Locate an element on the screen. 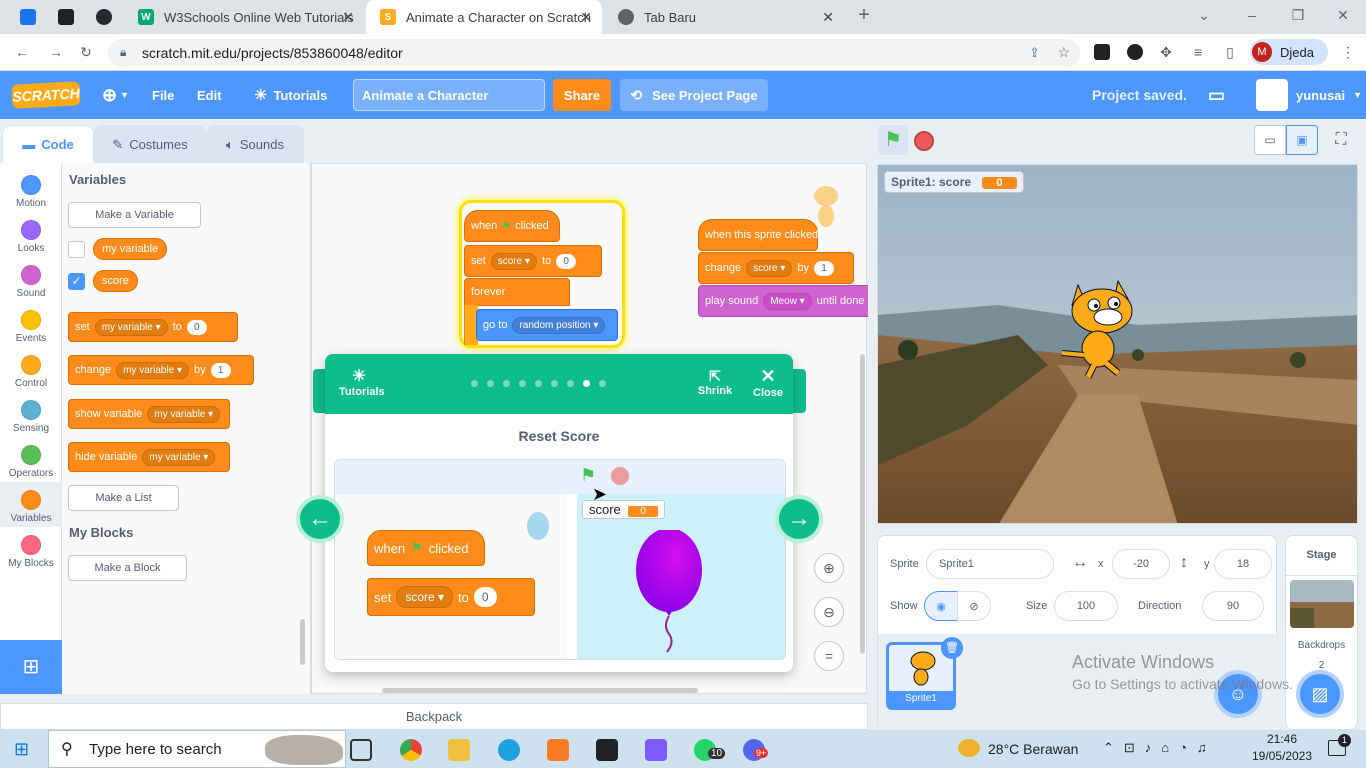  sound-dropdown: Meow ▾ is located at coordinates (787, 301).